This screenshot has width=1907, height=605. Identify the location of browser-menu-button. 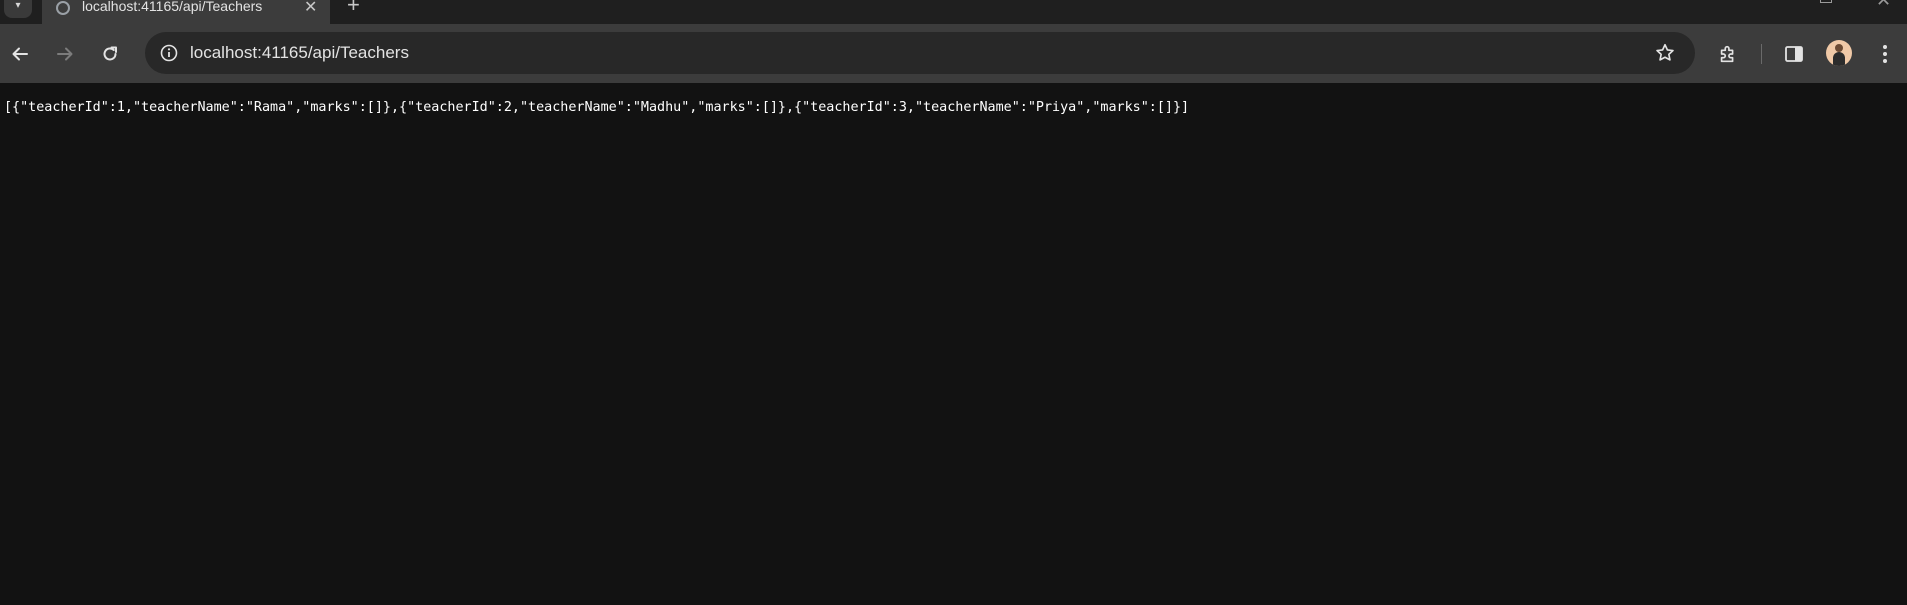
(1885, 54).